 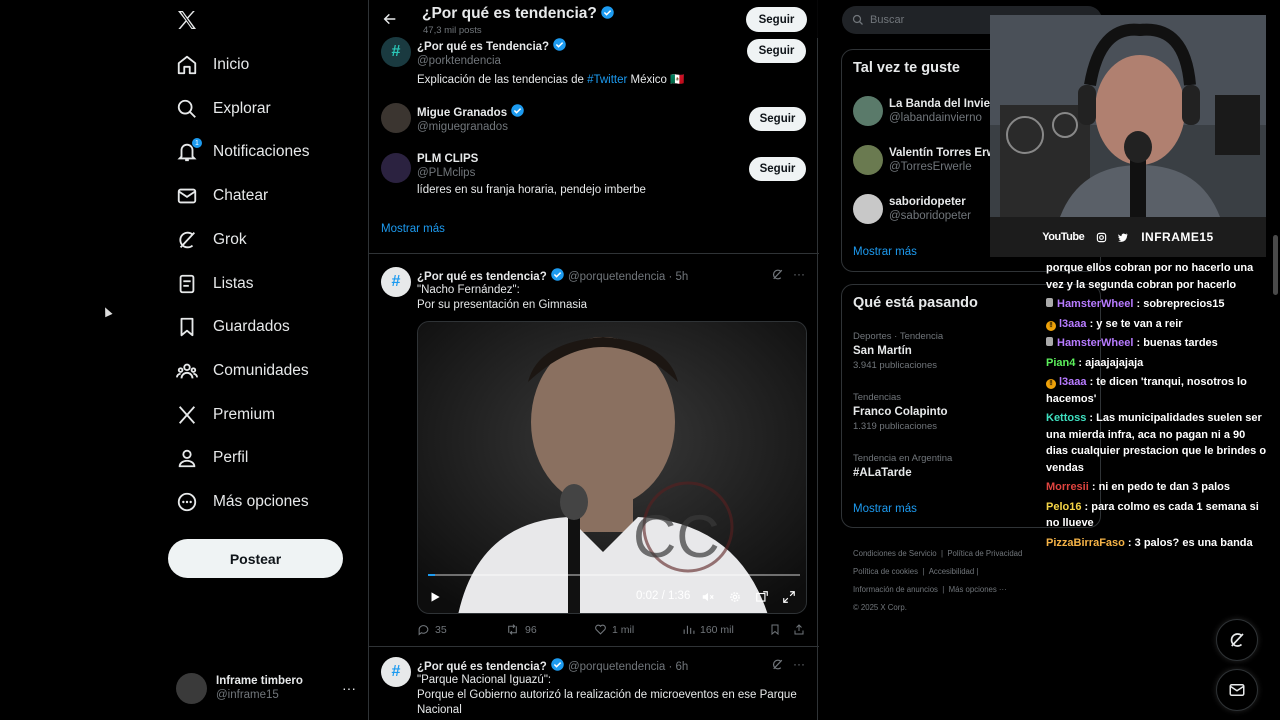 What do you see at coordinates (952, 571) in the screenshot?
I see `footer-link: Accesibilidad` at bounding box center [952, 571].